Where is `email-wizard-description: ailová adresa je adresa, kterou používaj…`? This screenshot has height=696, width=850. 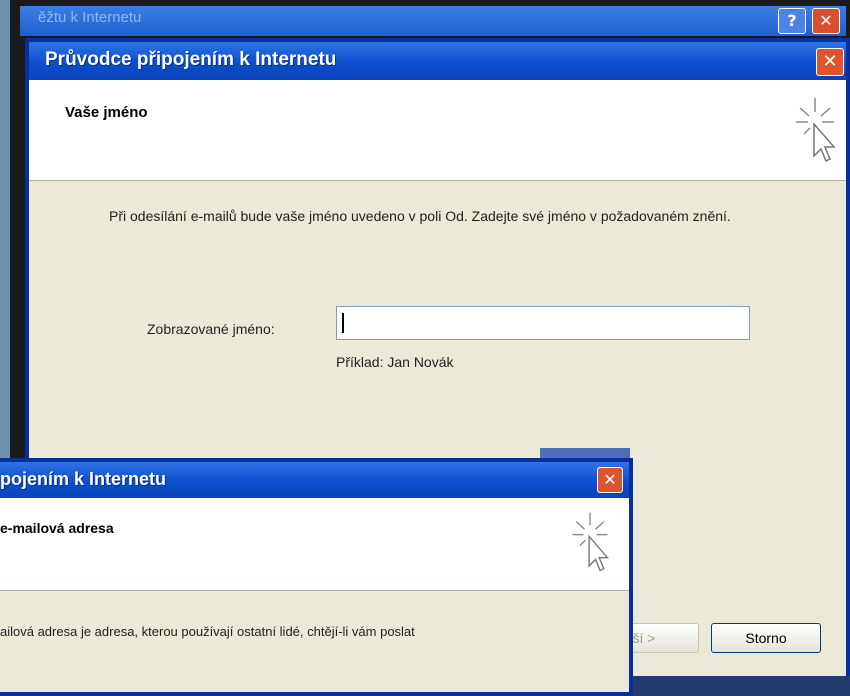 email-wizard-description: ailová adresa je adresa, kterou používaj… is located at coordinates (207, 631).